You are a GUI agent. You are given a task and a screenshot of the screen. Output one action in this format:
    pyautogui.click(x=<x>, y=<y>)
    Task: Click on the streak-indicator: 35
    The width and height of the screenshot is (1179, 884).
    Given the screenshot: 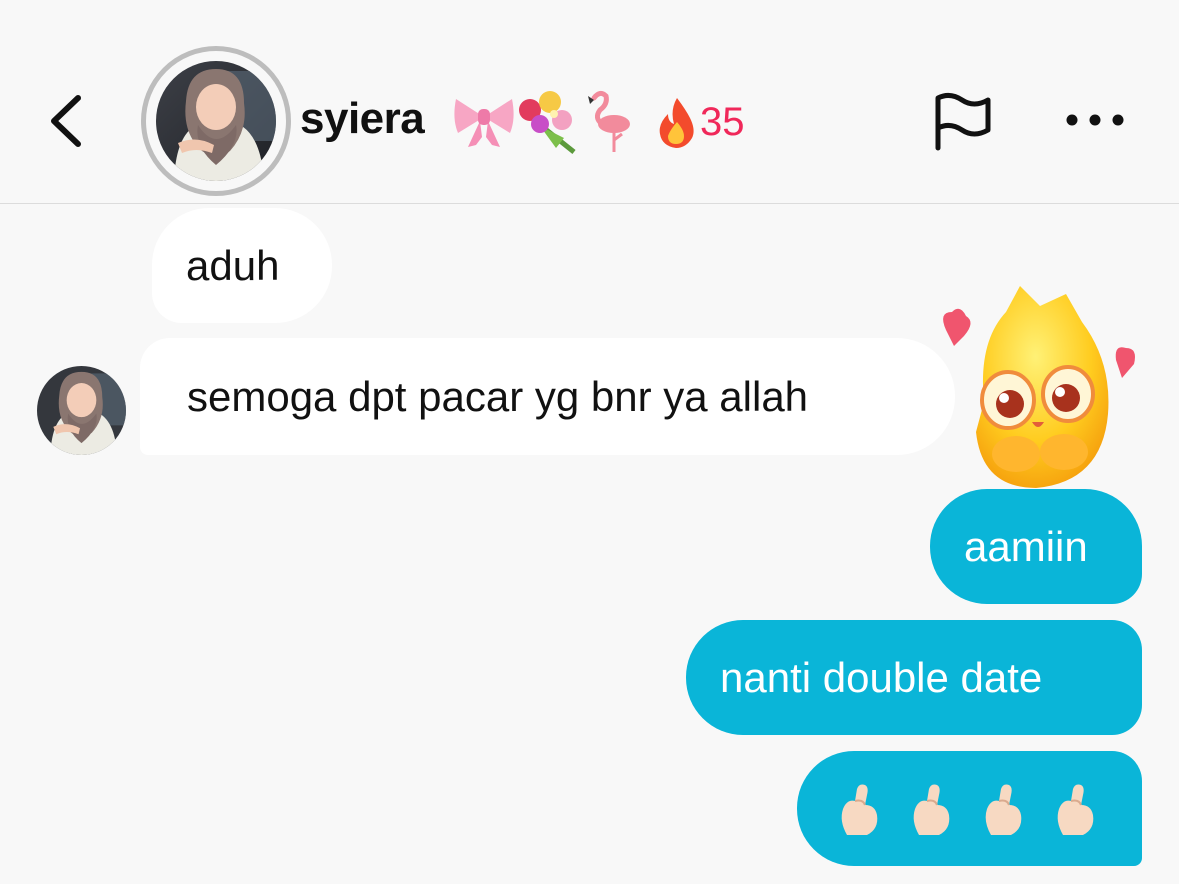 What is the action you would take?
    pyautogui.click(x=700, y=122)
    